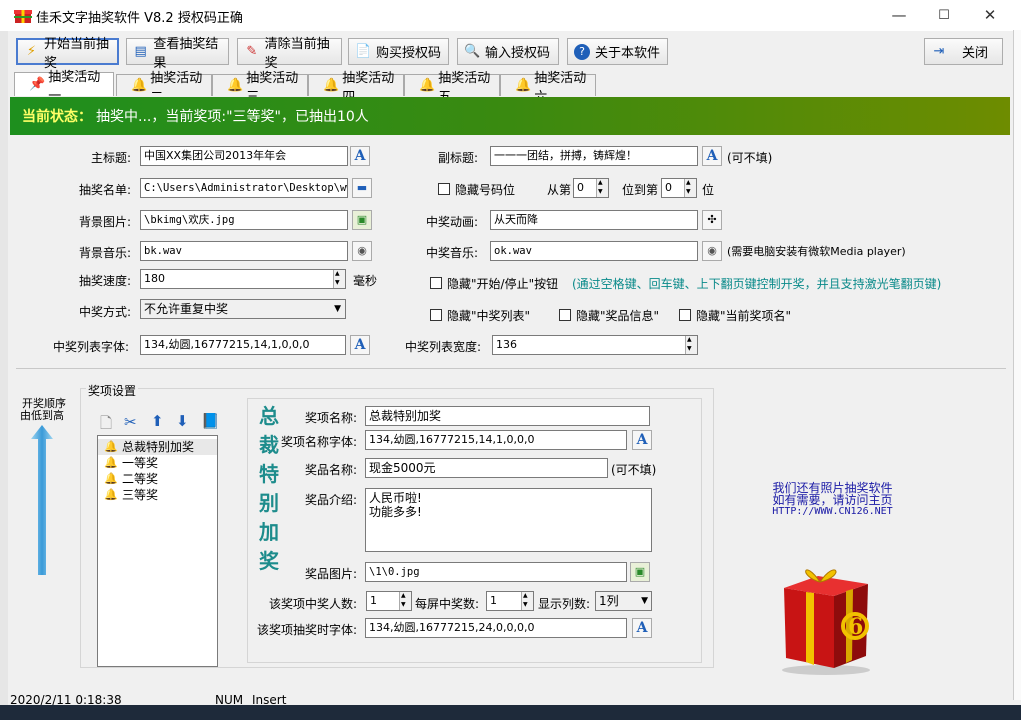 This screenshot has height=720, width=1021. What do you see at coordinates (365, 281) in the screenshot?
I see `speed-unit: 毫秒` at bounding box center [365, 281].